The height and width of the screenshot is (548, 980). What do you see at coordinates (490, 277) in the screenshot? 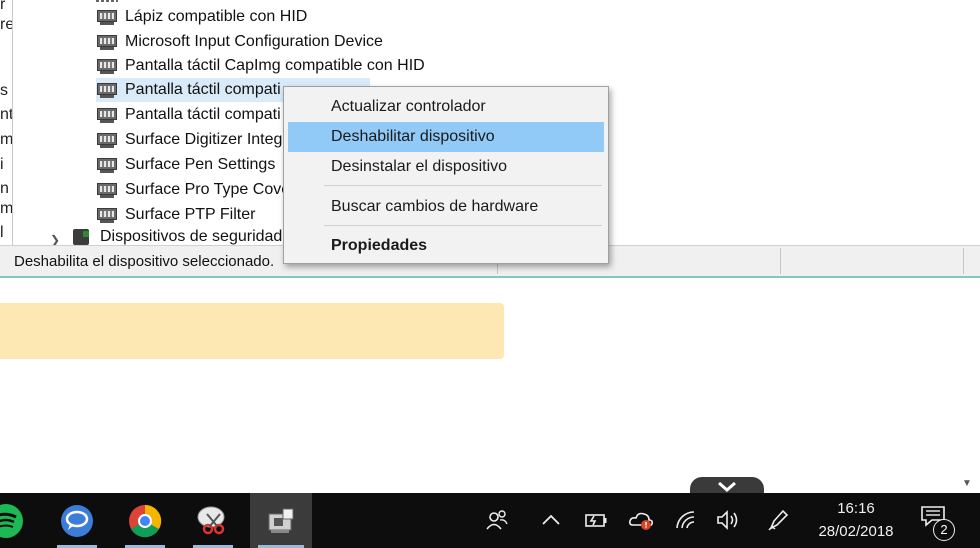
I see `window-border` at bounding box center [490, 277].